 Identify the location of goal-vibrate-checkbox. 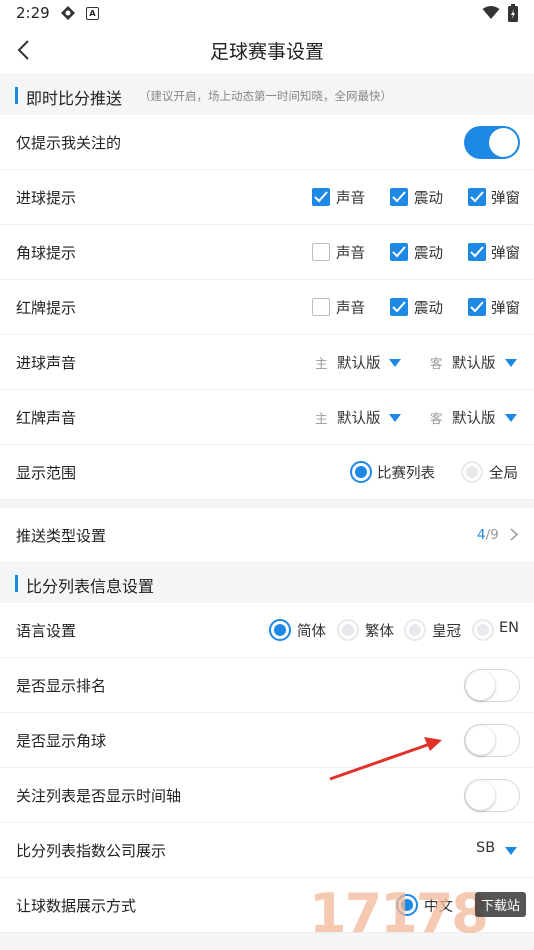
(399, 197).